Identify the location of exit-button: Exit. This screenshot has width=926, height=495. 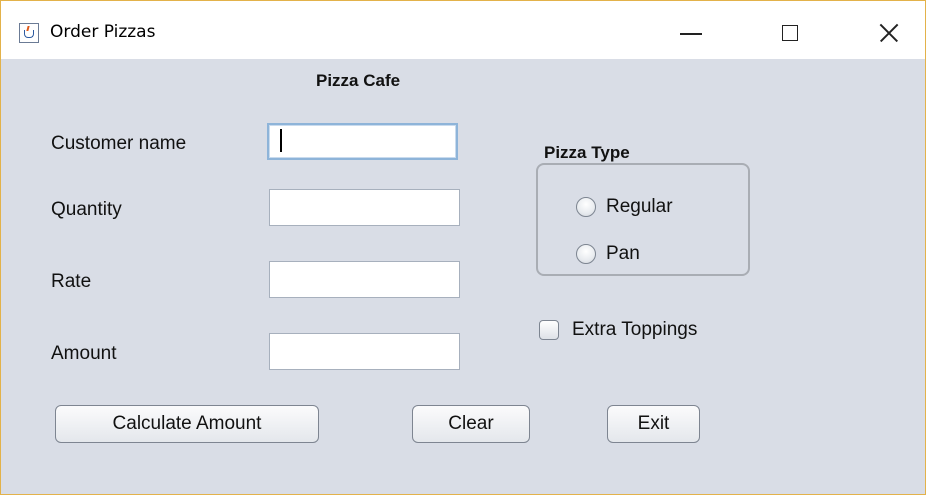
(653, 424).